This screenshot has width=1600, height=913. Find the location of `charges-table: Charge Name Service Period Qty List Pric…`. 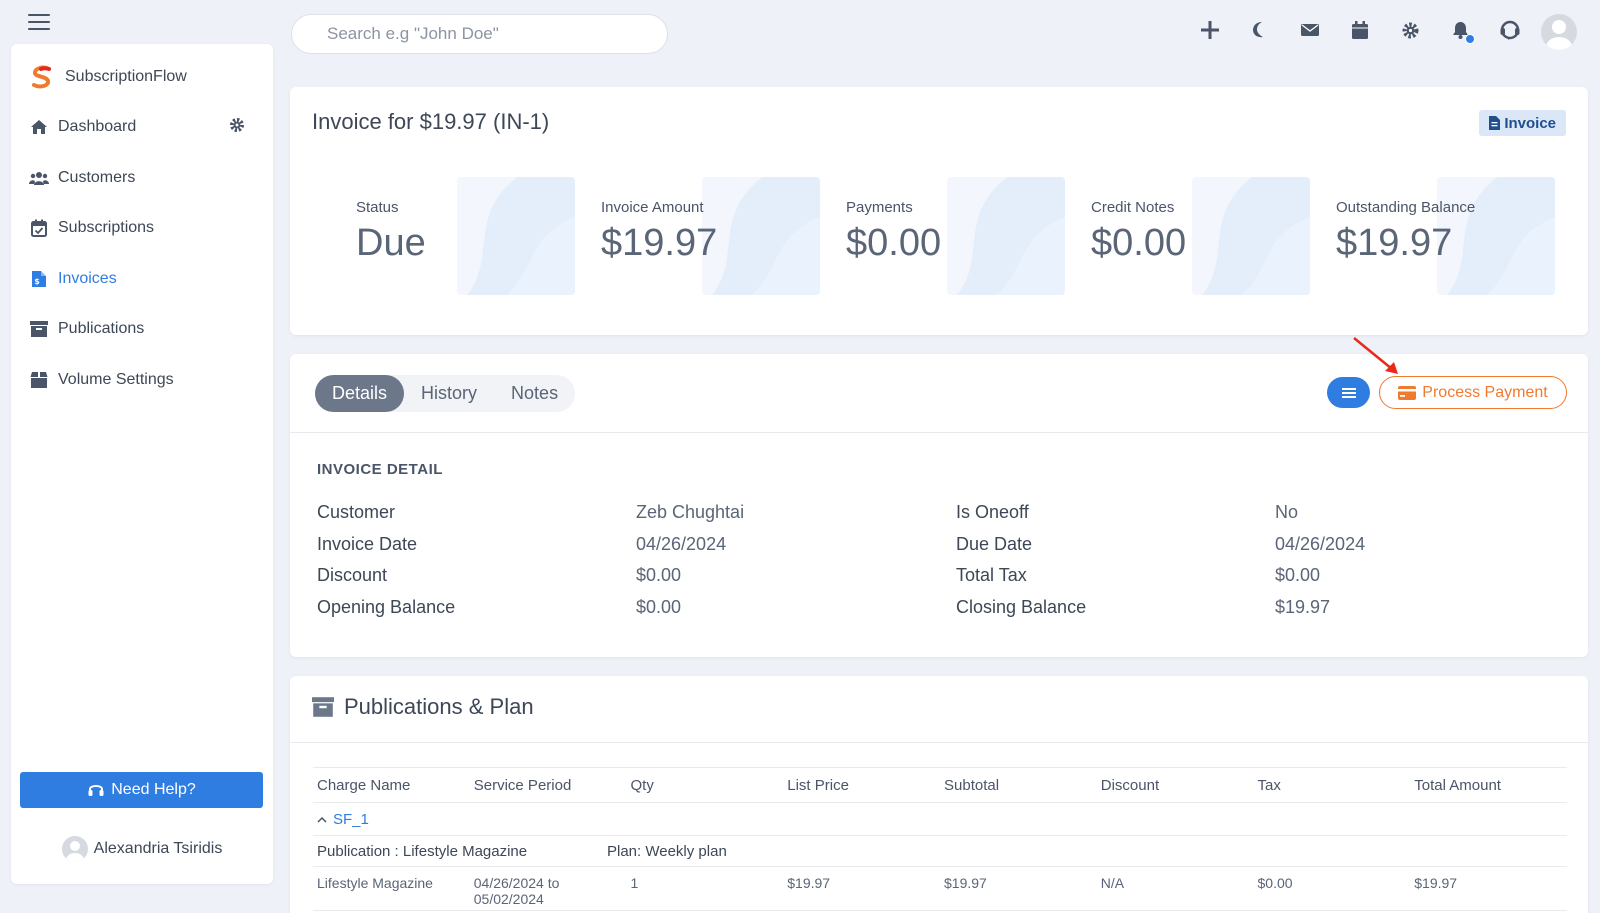

charges-table: Charge Name Service Period Qty List Pric… is located at coordinates (940, 839).